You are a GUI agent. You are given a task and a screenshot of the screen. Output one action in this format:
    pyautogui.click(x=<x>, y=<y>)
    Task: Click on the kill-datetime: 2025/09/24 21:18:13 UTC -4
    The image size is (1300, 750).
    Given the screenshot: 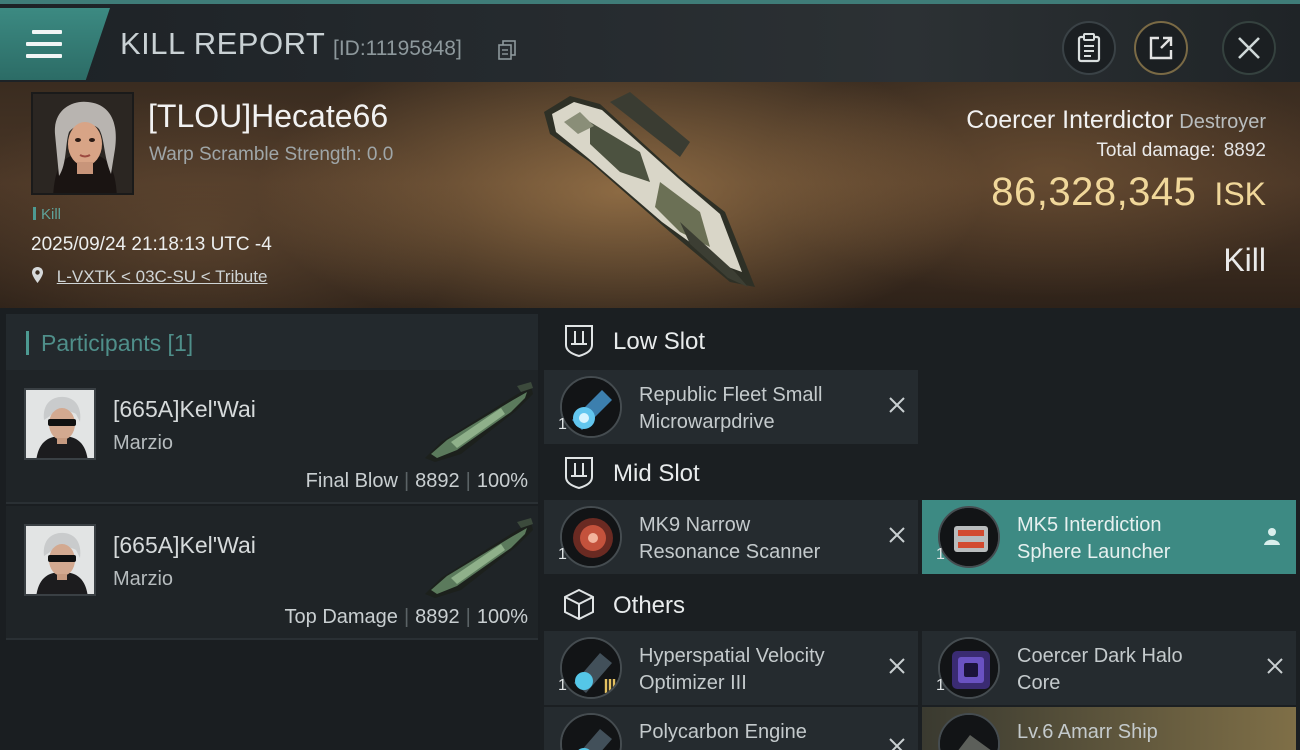 What is the action you would take?
    pyautogui.click(x=151, y=244)
    